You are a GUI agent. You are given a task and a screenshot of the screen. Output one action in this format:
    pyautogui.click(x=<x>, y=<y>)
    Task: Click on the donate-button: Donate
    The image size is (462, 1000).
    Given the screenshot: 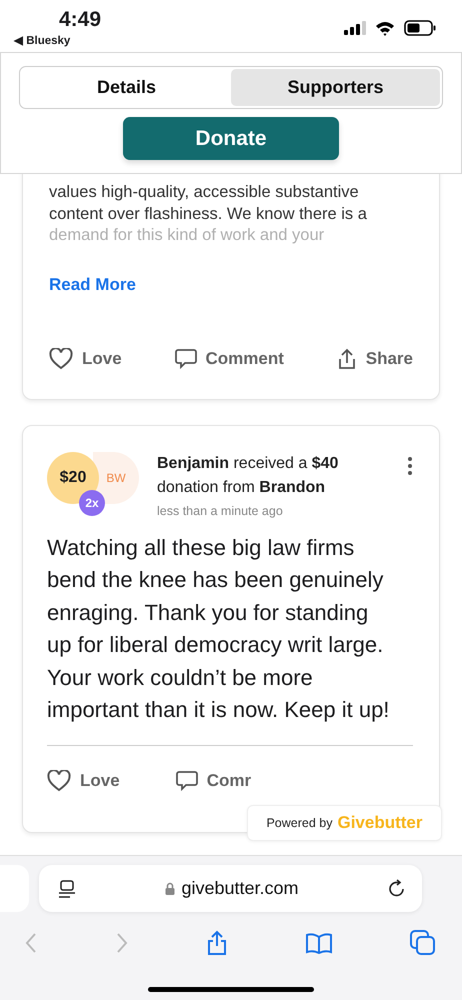 What is the action you would take?
    pyautogui.click(x=231, y=138)
    